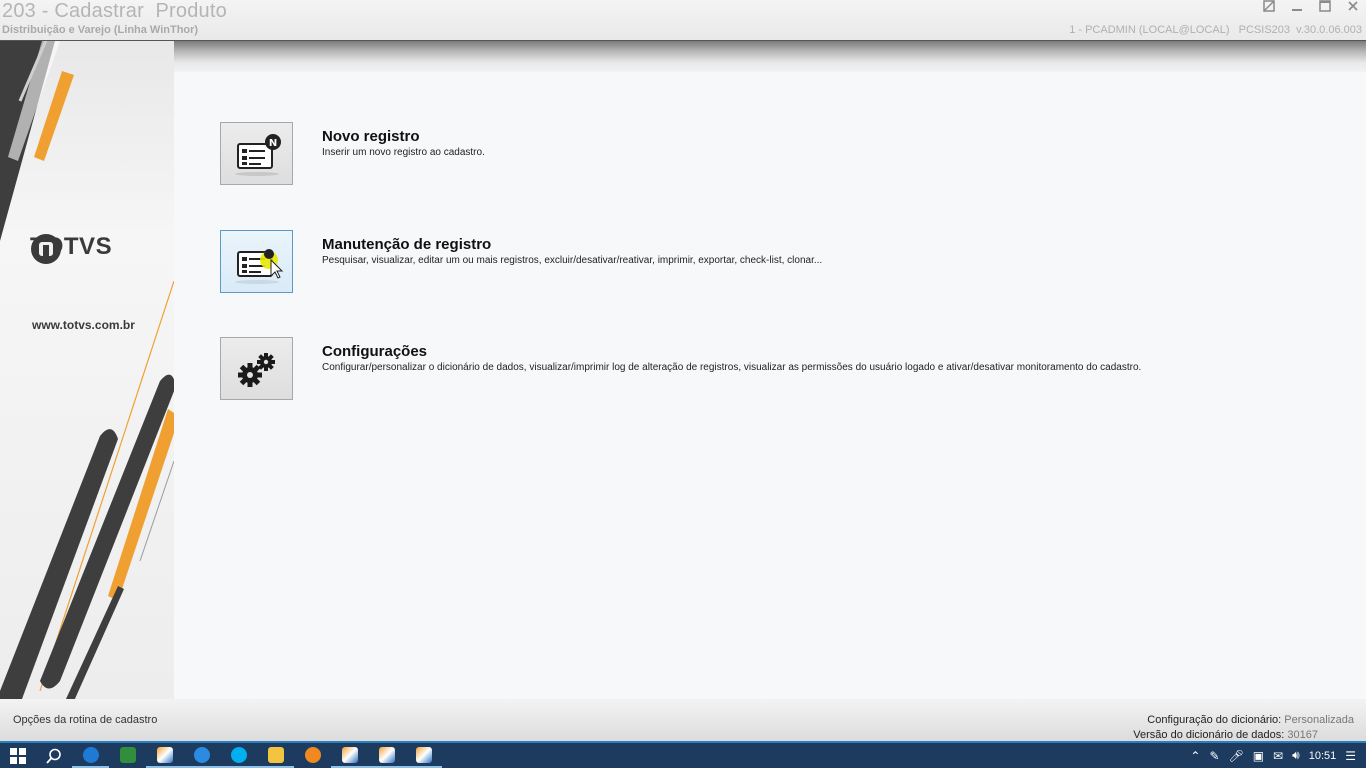 This screenshot has height=768, width=1366. What do you see at coordinates (85, 720) in the screenshot?
I see `status-hint: Opções da rotina de cadastro` at bounding box center [85, 720].